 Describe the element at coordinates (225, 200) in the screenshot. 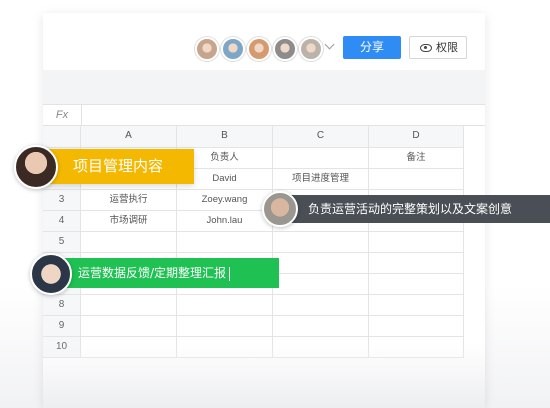

I see `grid-cell: Zoey.wang` at that location.